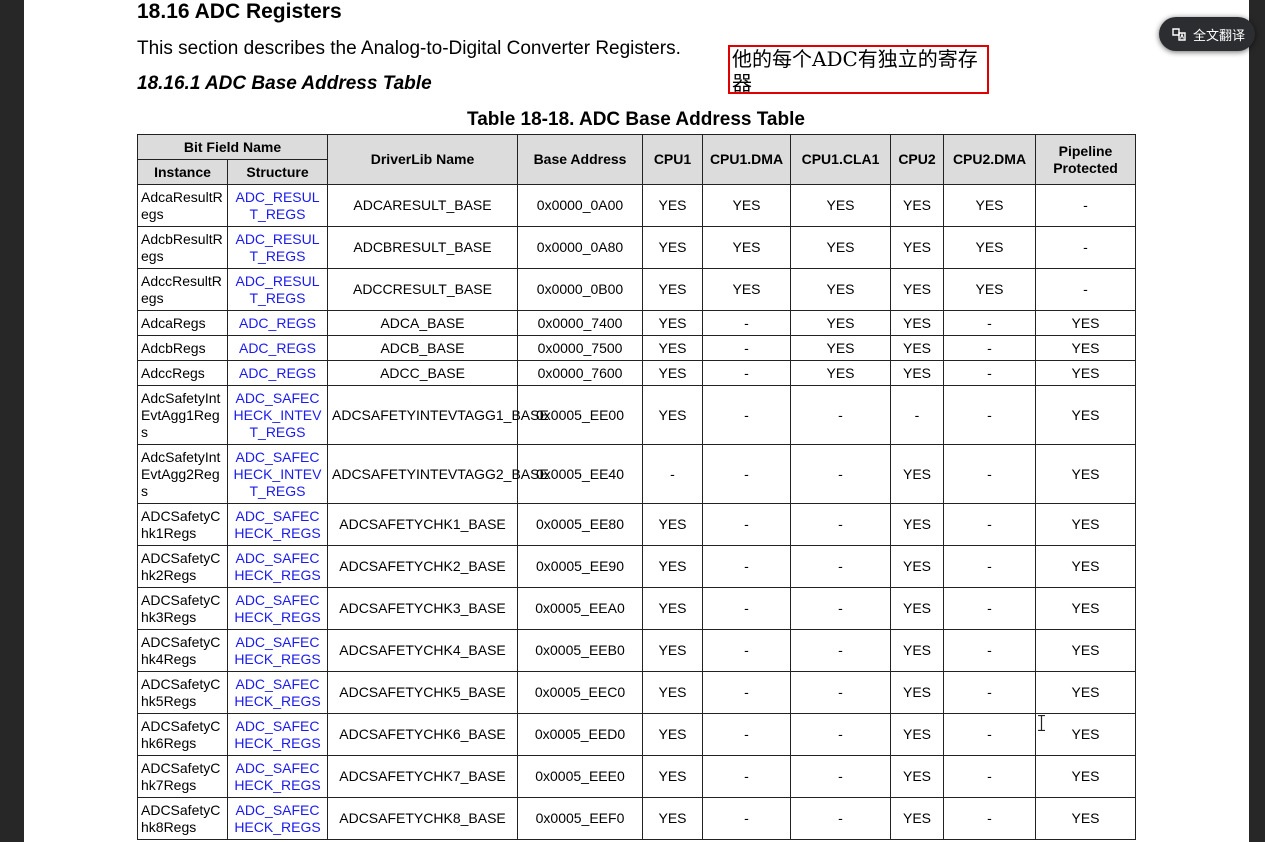 The width and height of the screenshot is (1265, 842). I want to click on base-address-cell: 0x0005_EE00, so click(580, 415).